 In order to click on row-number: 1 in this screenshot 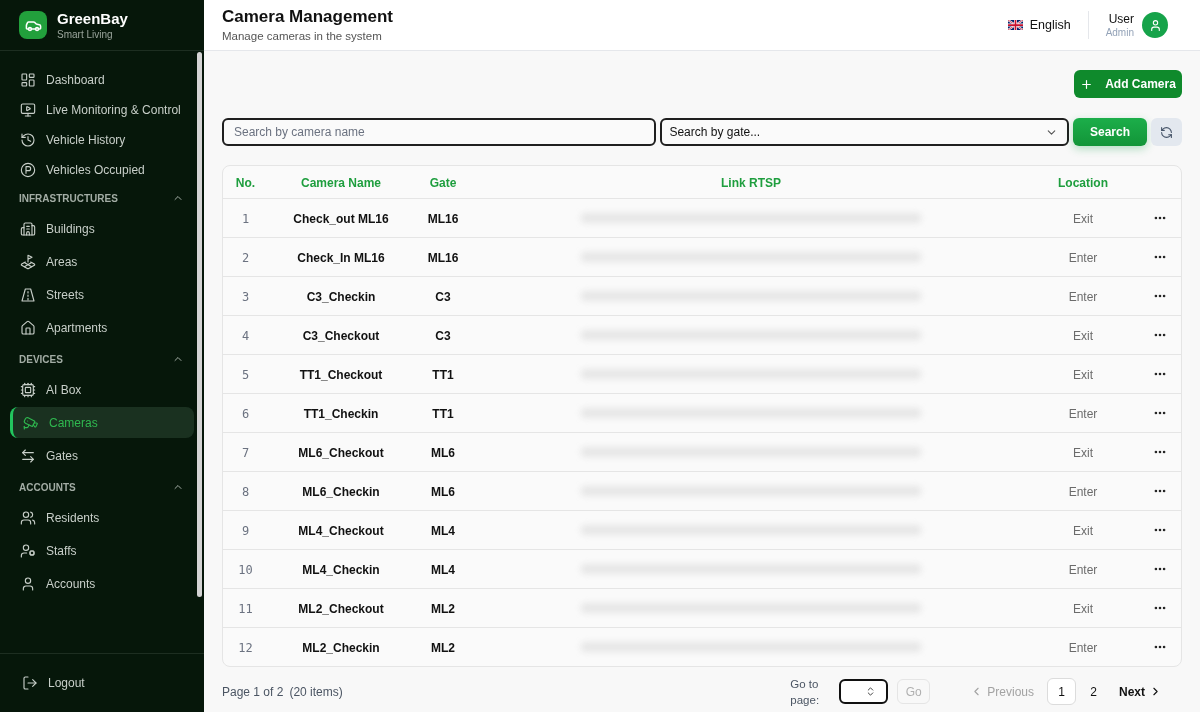, I will do `click(245, 218)`.